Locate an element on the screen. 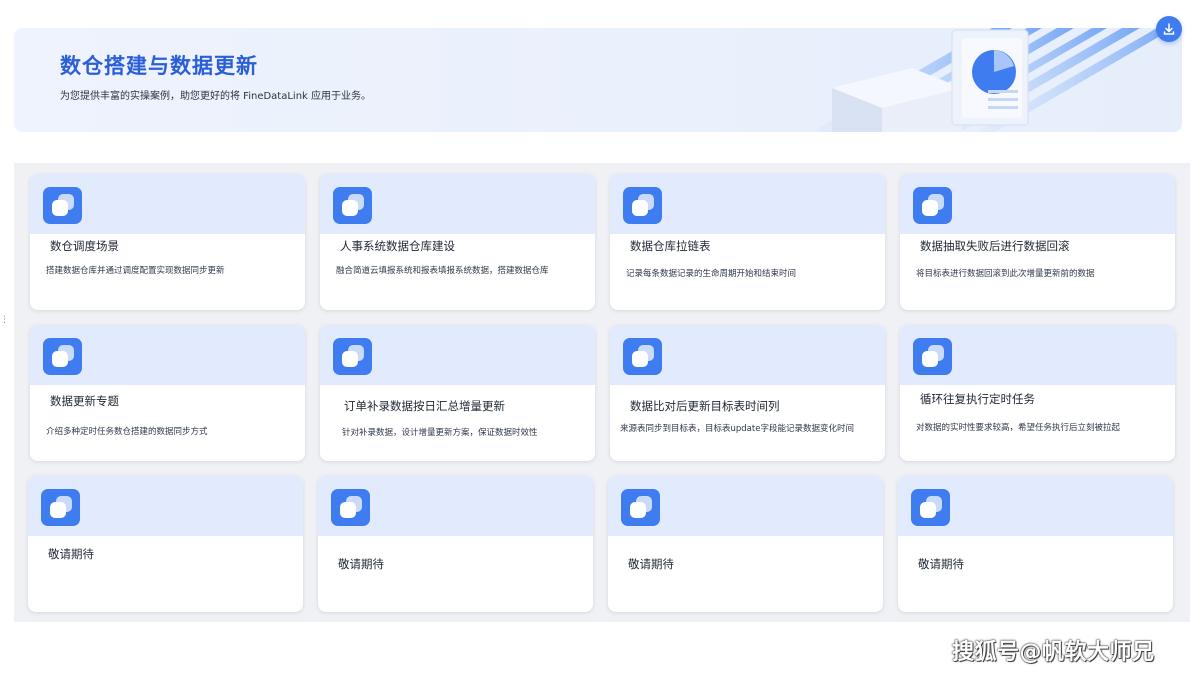  case-card: 数据抽取失败后进行数据回滚 将目标表进行数据回滚到此次增量更新前的数据 is located at coordinates (1037, 242).